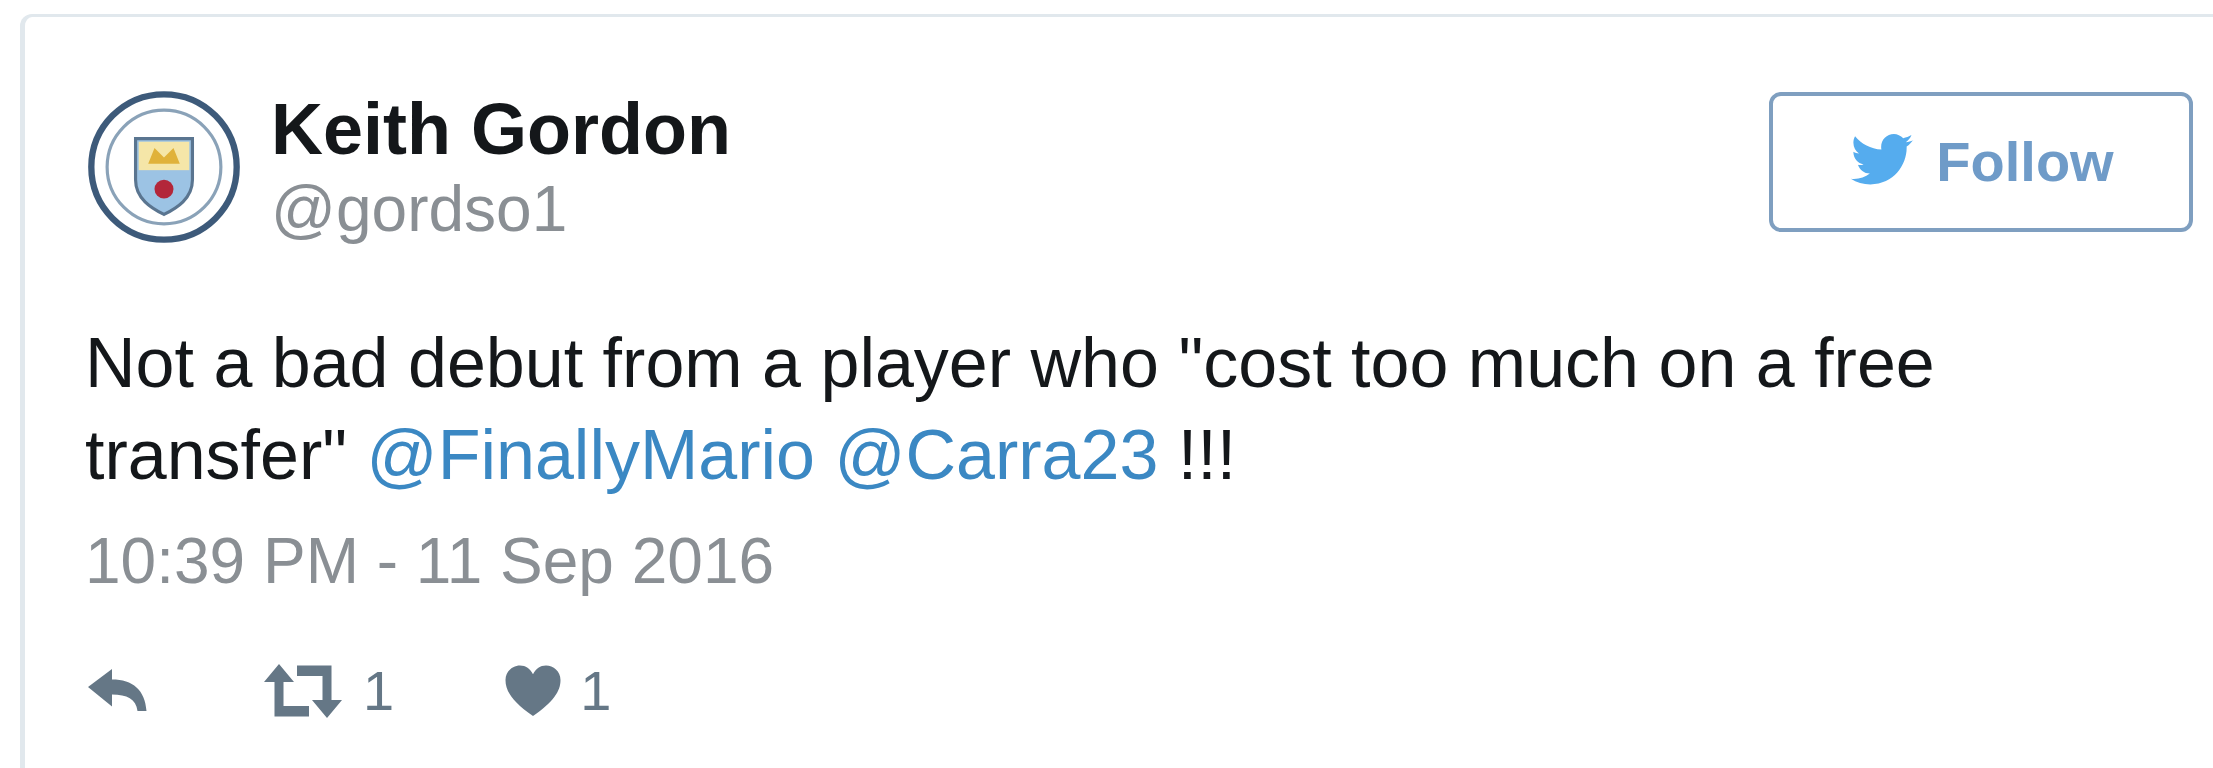  Describe the element at coordinates (590, 455) in the screenshot. I see `mention-link: @FinallyMario` at that location.